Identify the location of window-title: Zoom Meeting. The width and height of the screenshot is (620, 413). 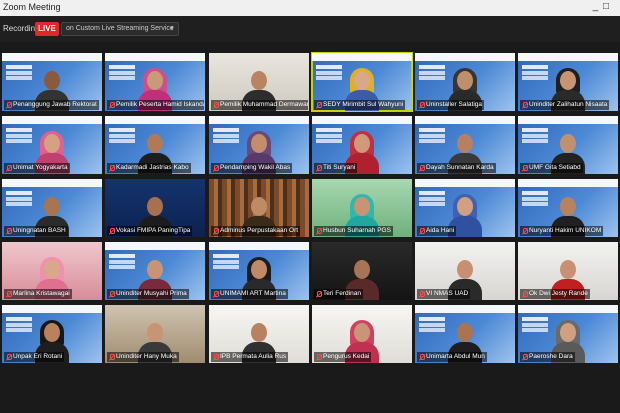
(32, 7).